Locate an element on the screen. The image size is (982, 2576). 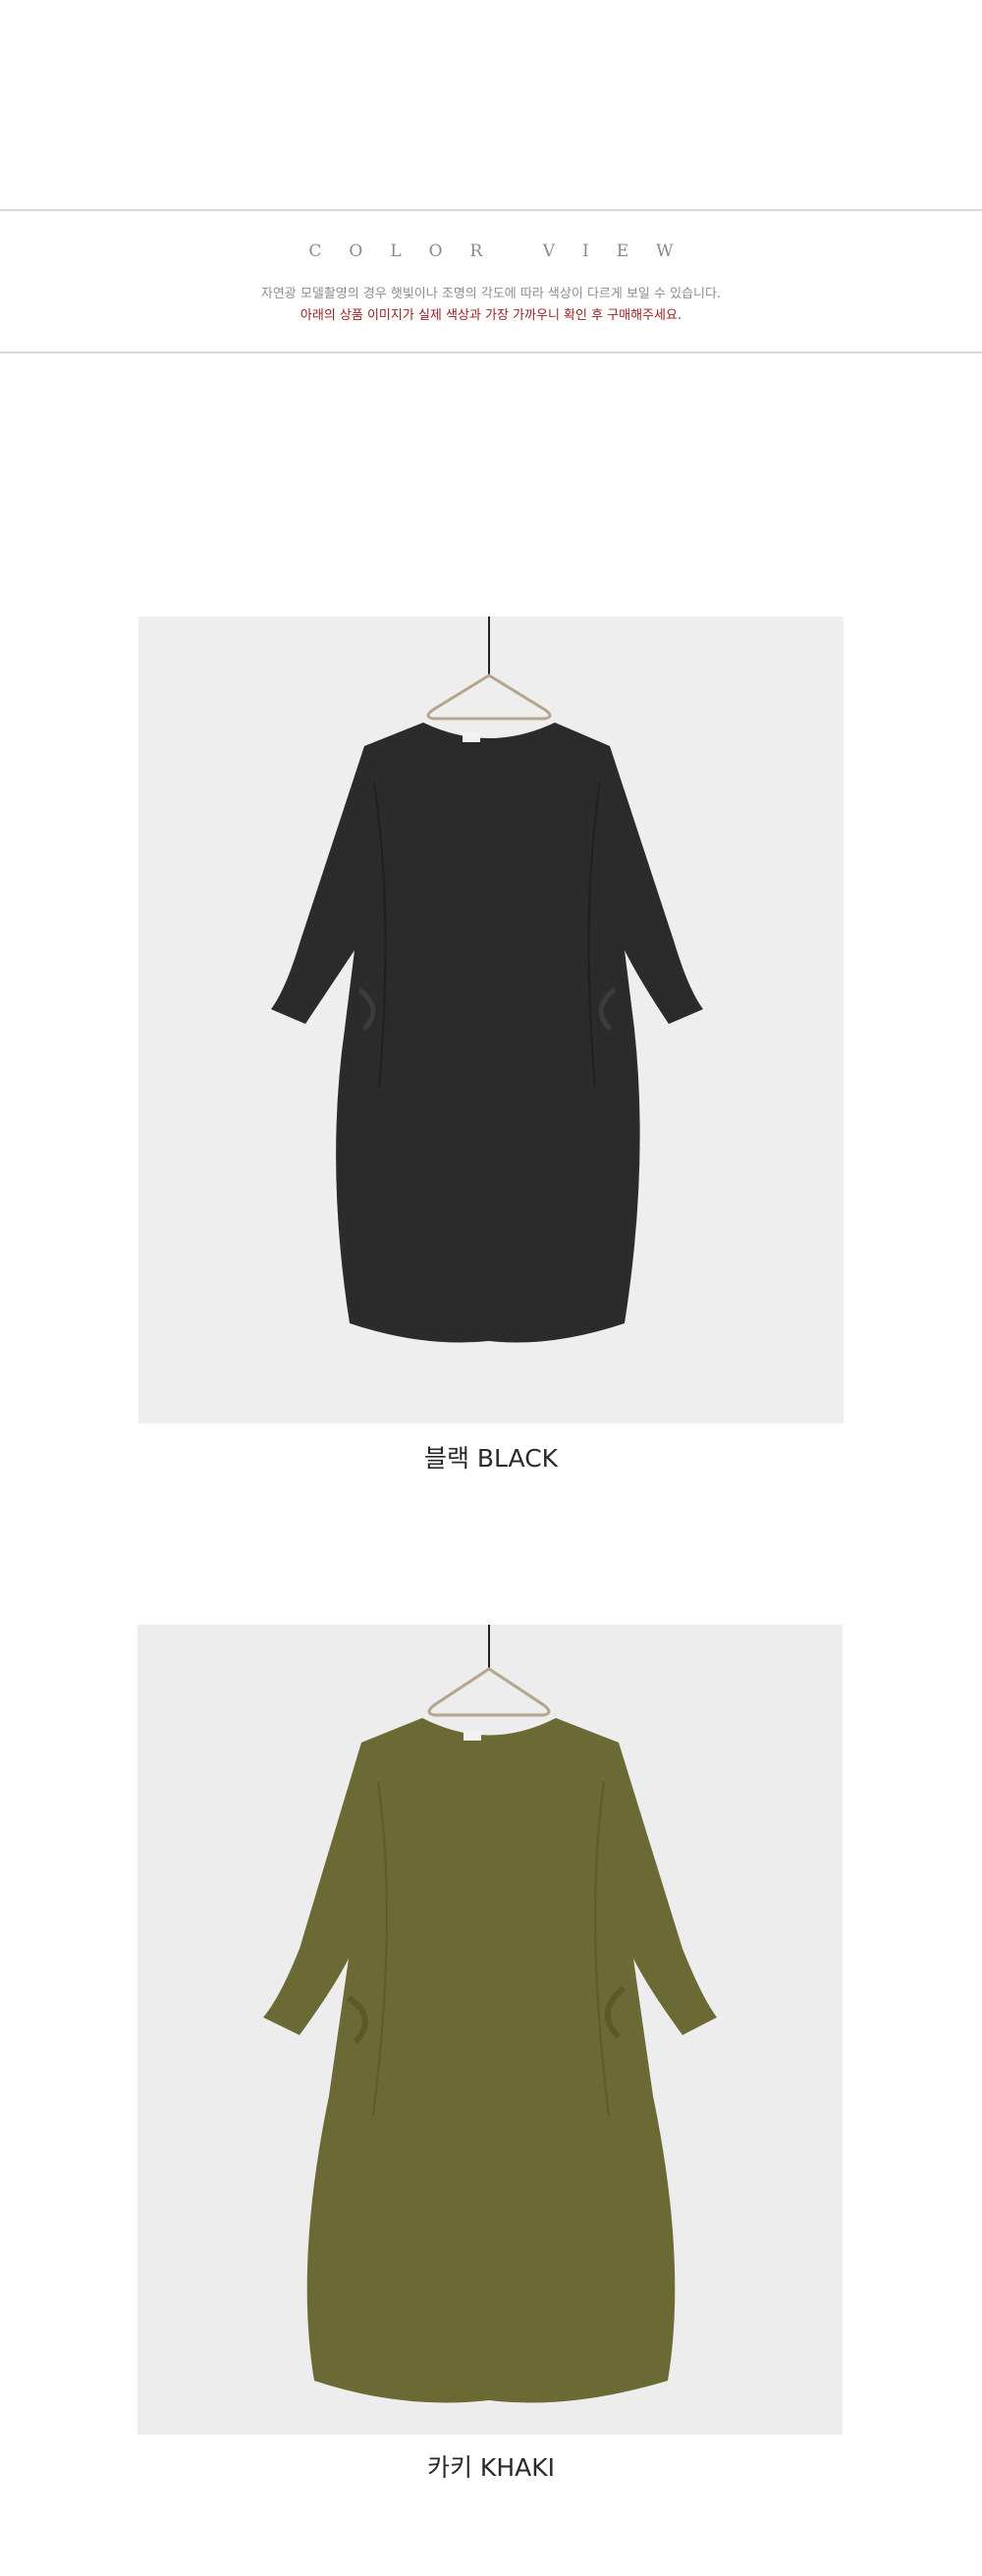
black-dress-image is located at coordinates (487, 980).